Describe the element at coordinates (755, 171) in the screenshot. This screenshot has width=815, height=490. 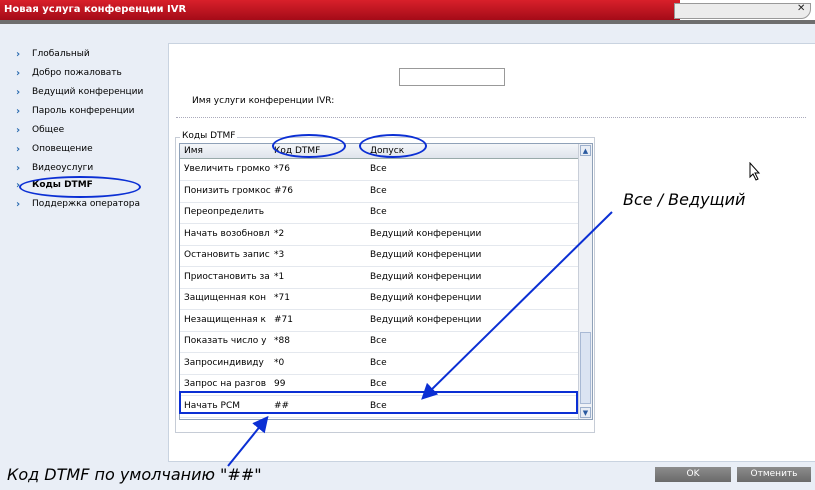
I see `mouse-cursor-icon` at that location.